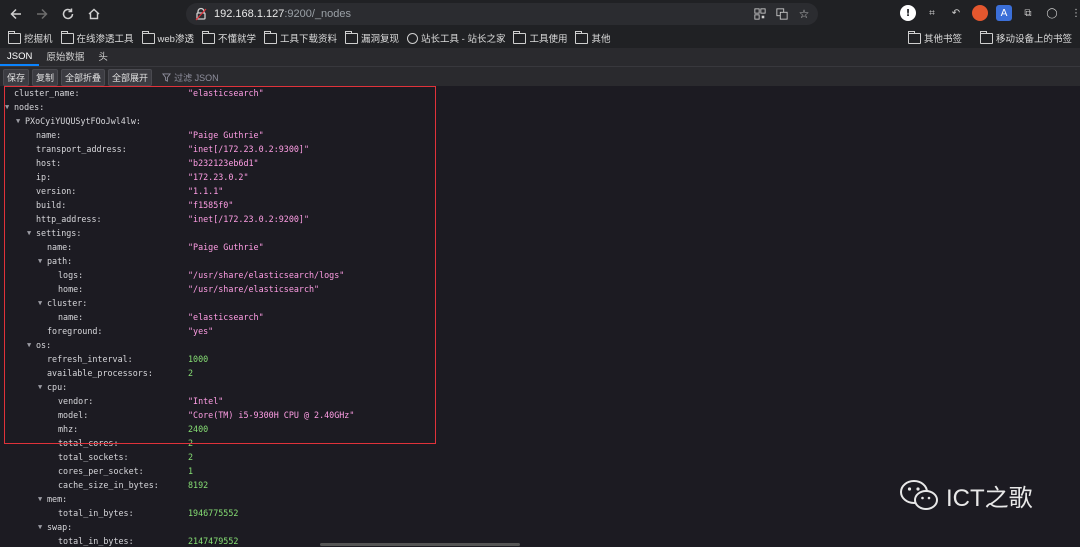 The height and width of the screenshot is (547, 1080). What do you see at coordinates (540, 205) in the screenshot?
I see `json-row: build: "f1585f0"` at bounding box center [540, 205].